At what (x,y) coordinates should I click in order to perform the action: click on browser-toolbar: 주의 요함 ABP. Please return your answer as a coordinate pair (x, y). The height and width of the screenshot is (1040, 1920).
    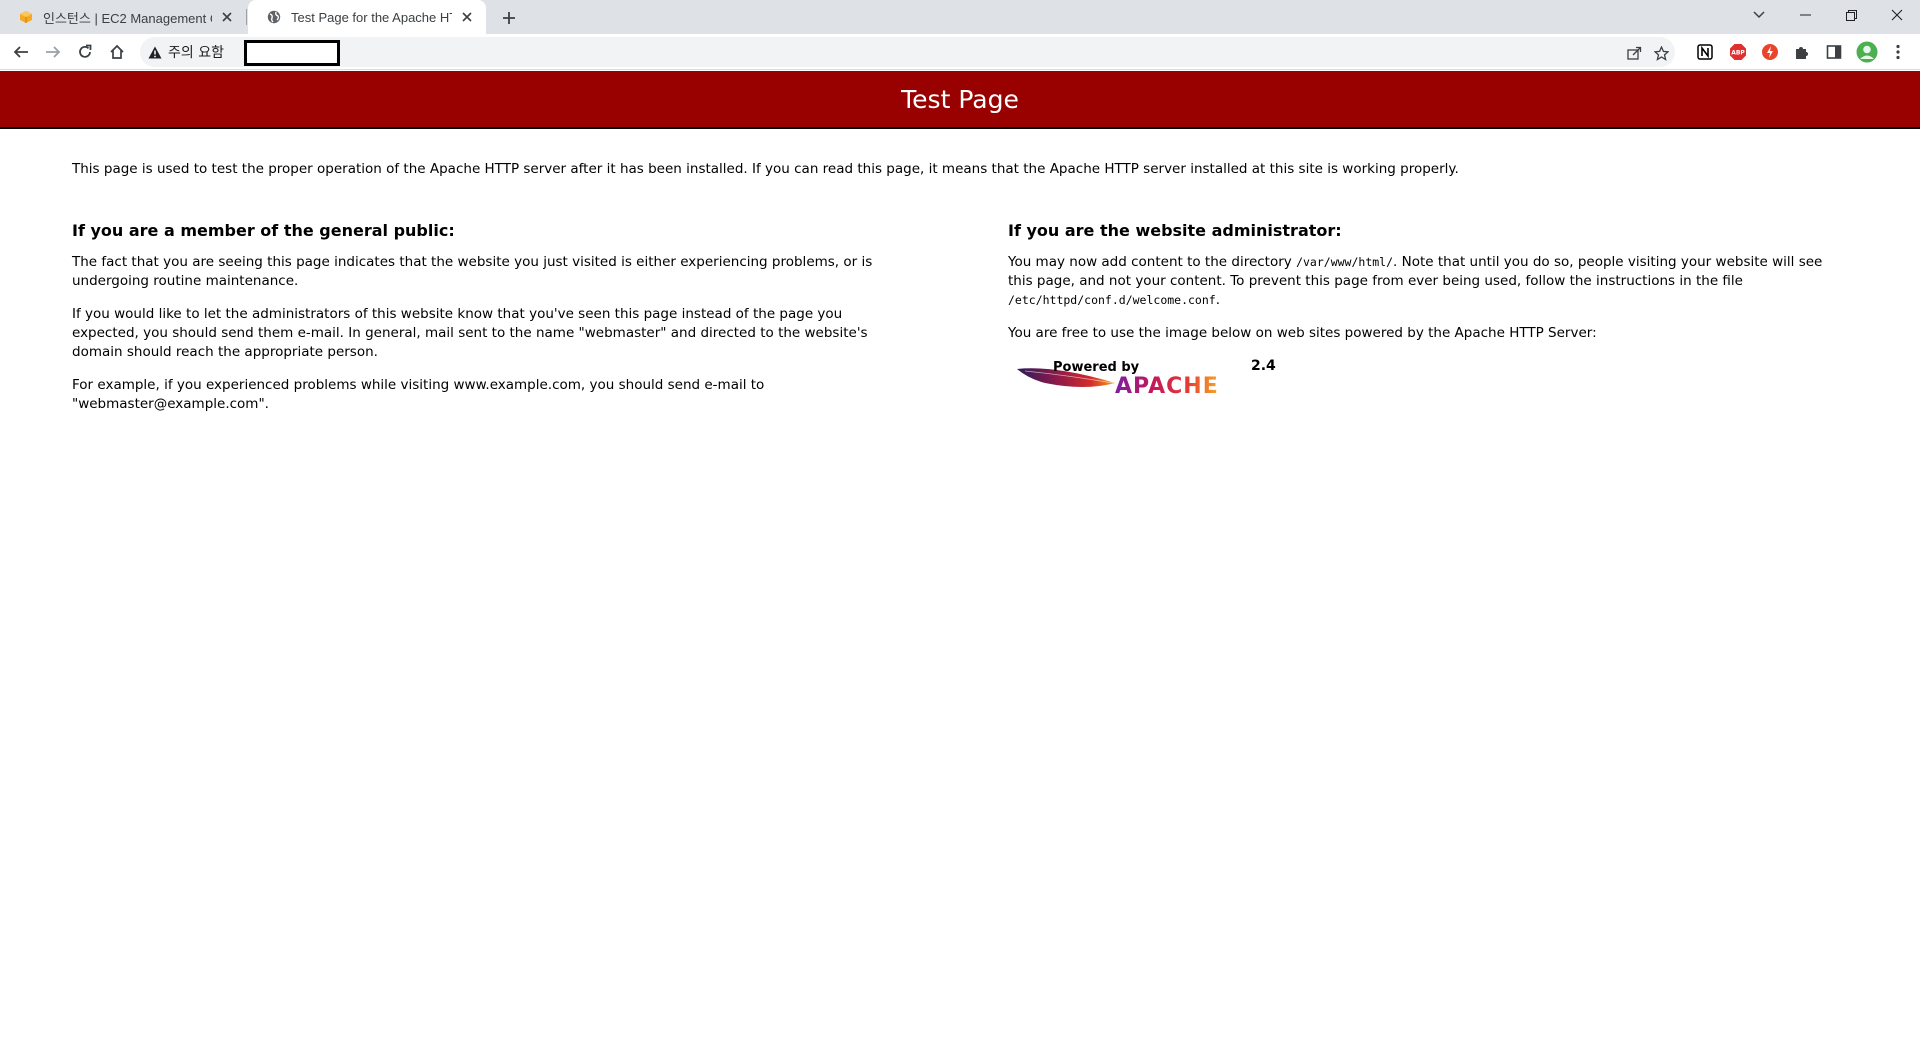
    Looking at the image, I should click on (960, 52).